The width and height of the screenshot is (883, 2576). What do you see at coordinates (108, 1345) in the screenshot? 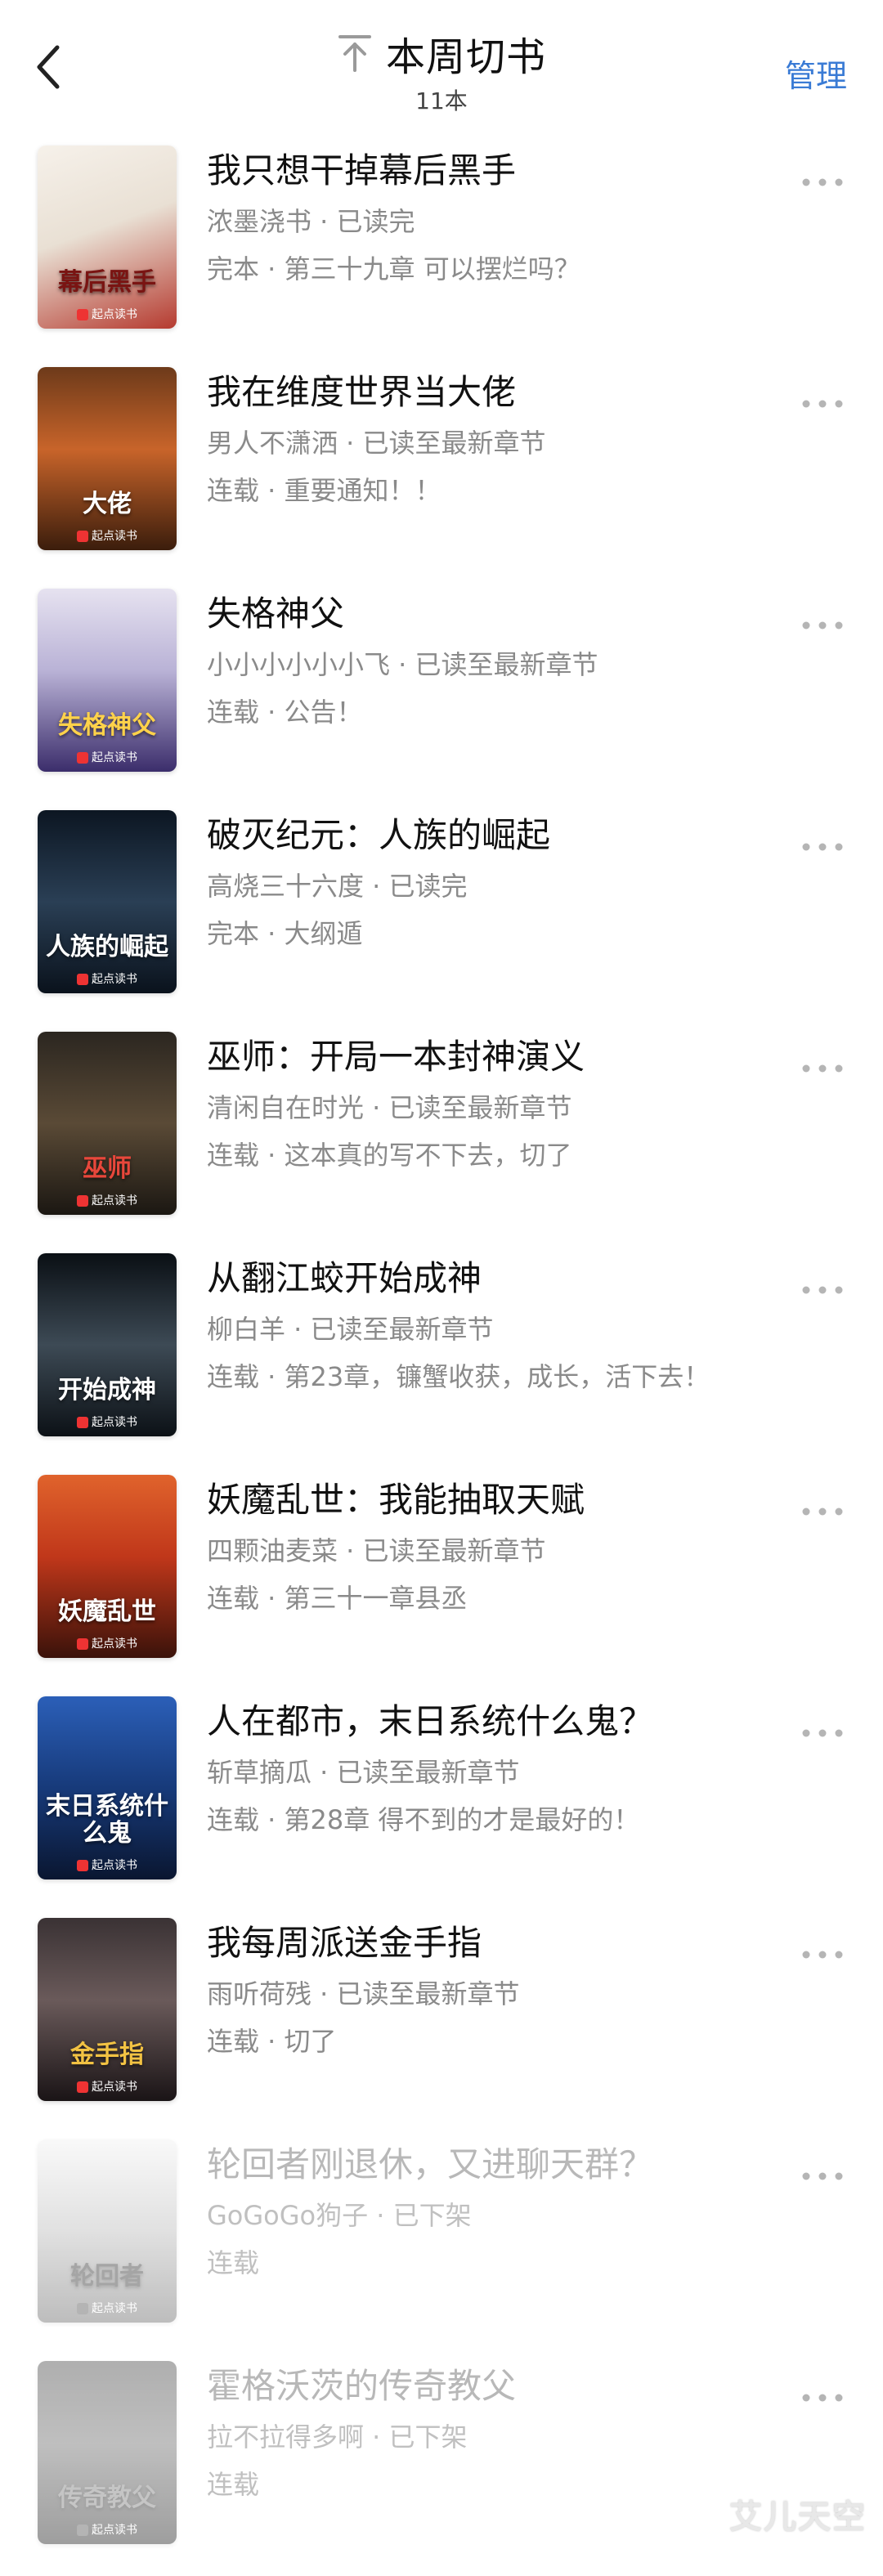
I see `book-cover: 开始成神 起点读书` at bounding box center [108, 1345].